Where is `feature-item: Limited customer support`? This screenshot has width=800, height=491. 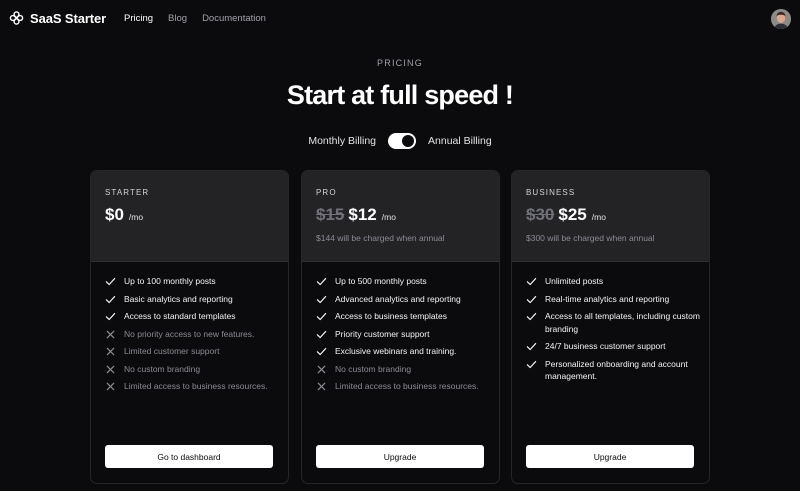
feature-item: Limited customer support is located at coordinates (192, 351).